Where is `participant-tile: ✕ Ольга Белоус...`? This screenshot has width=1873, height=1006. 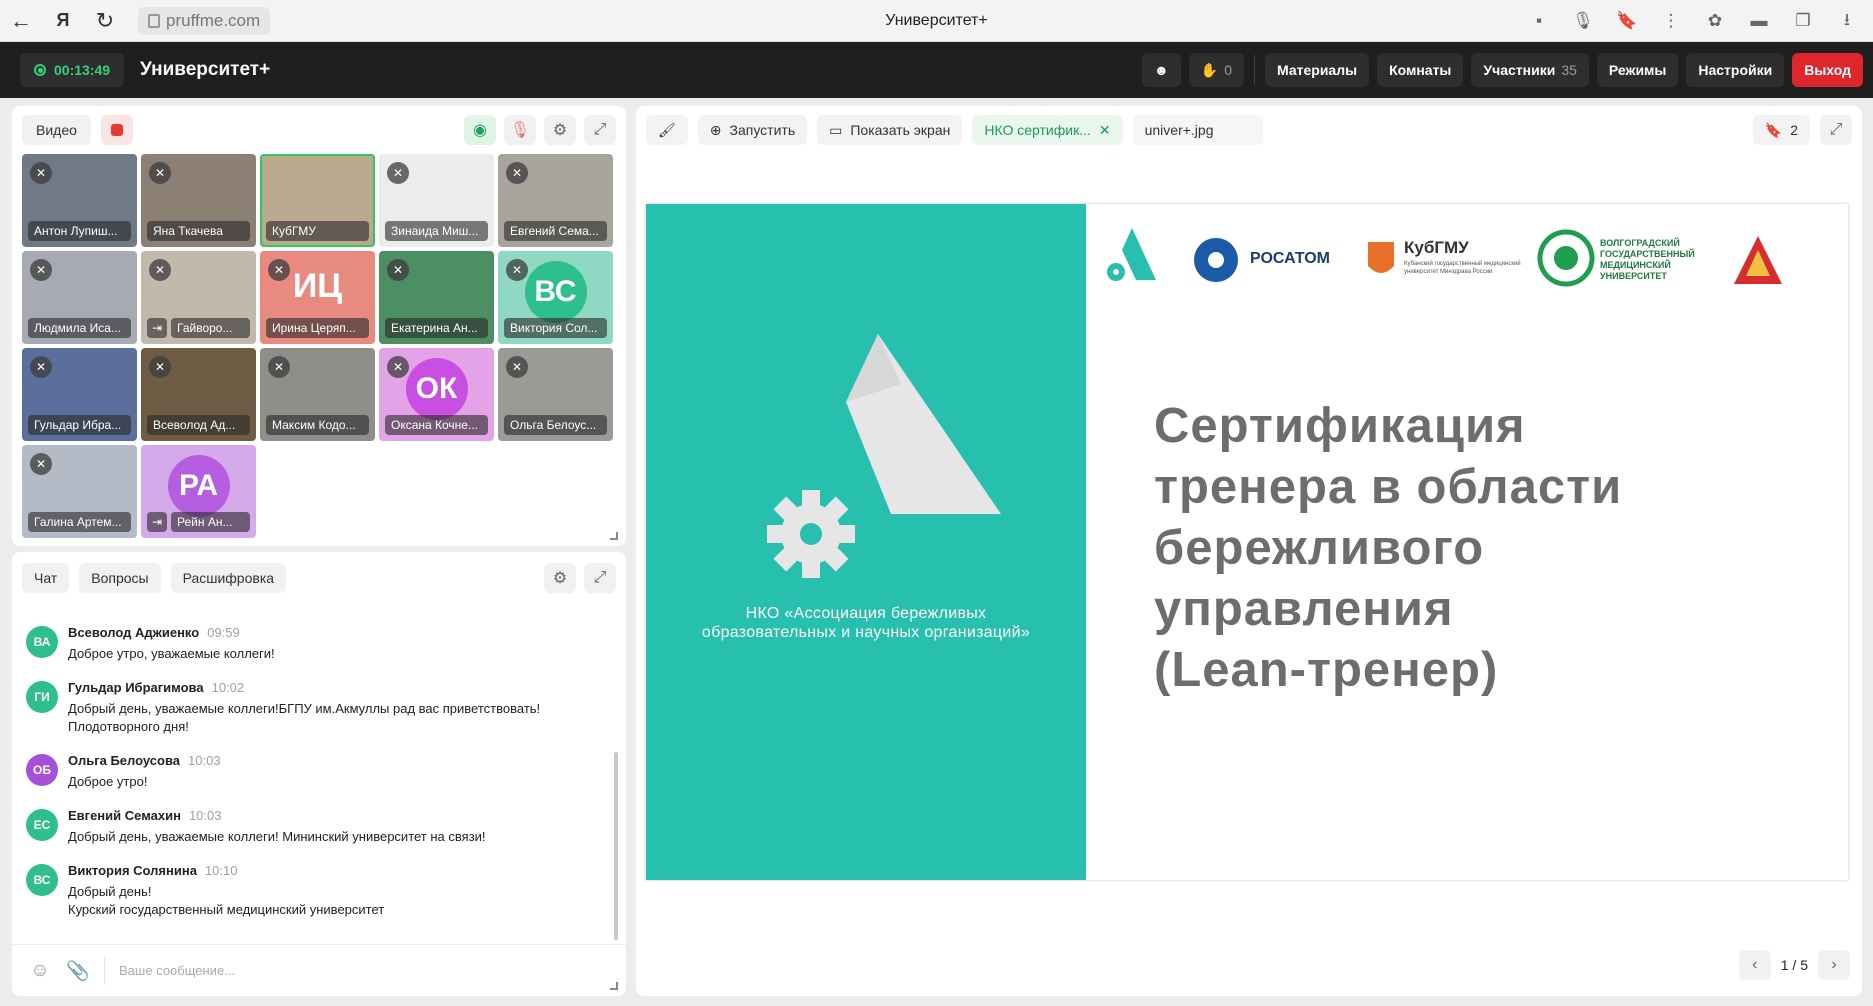 participant-tile: ✕ Ольга Белоус... is located at coordinates (555, 394).